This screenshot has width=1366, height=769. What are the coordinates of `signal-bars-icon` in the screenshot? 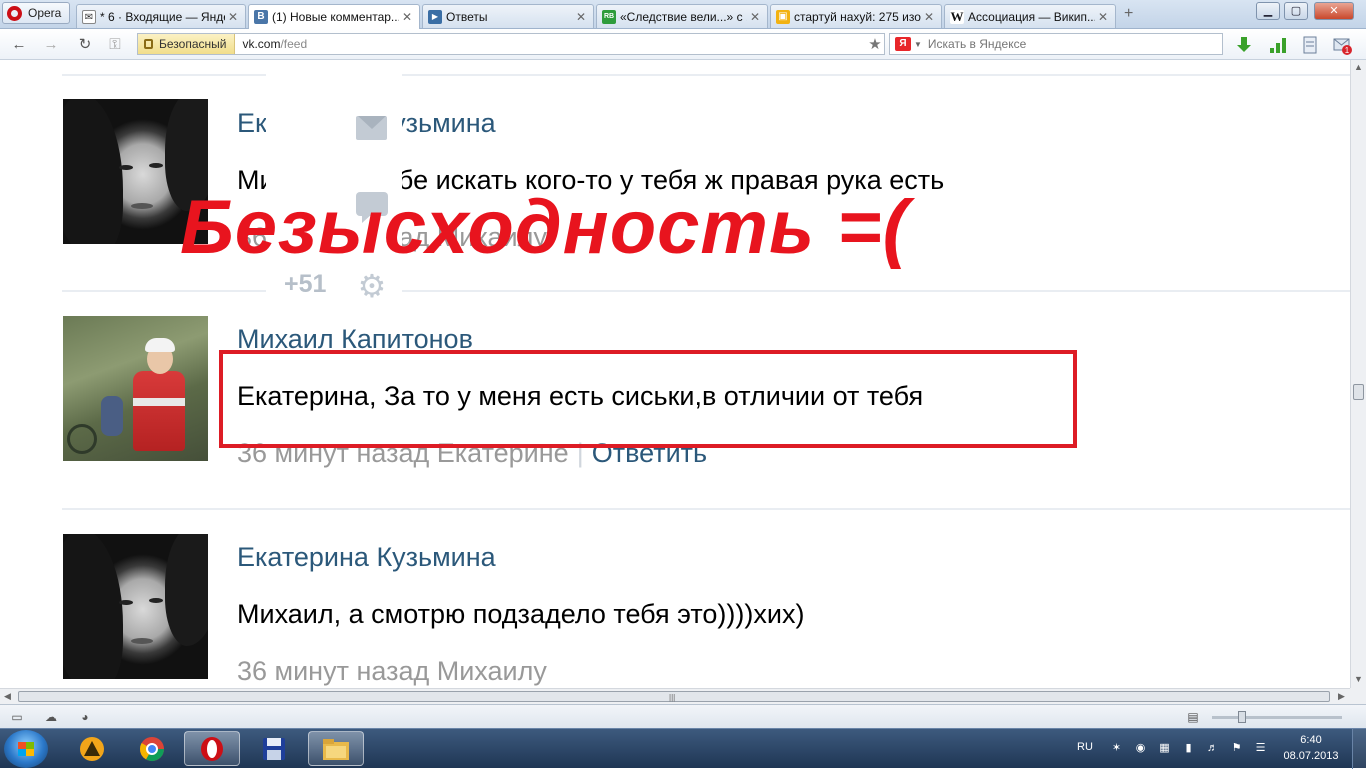 It's located at (1278, 45).